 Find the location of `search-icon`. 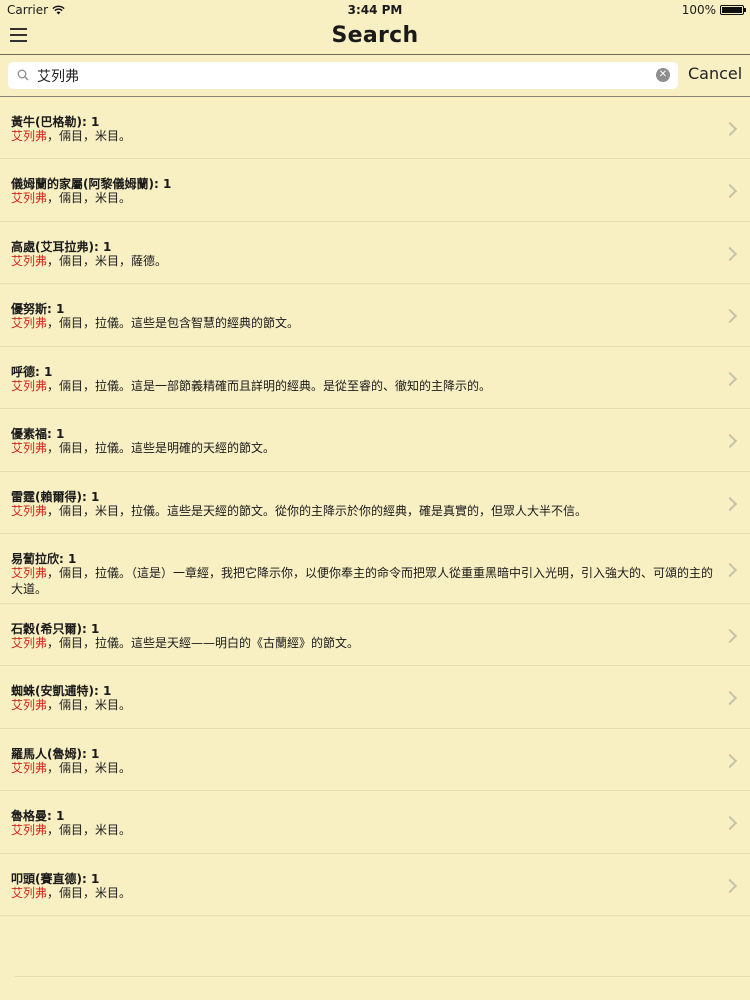

search-icon is located at coordinates (23, 75).